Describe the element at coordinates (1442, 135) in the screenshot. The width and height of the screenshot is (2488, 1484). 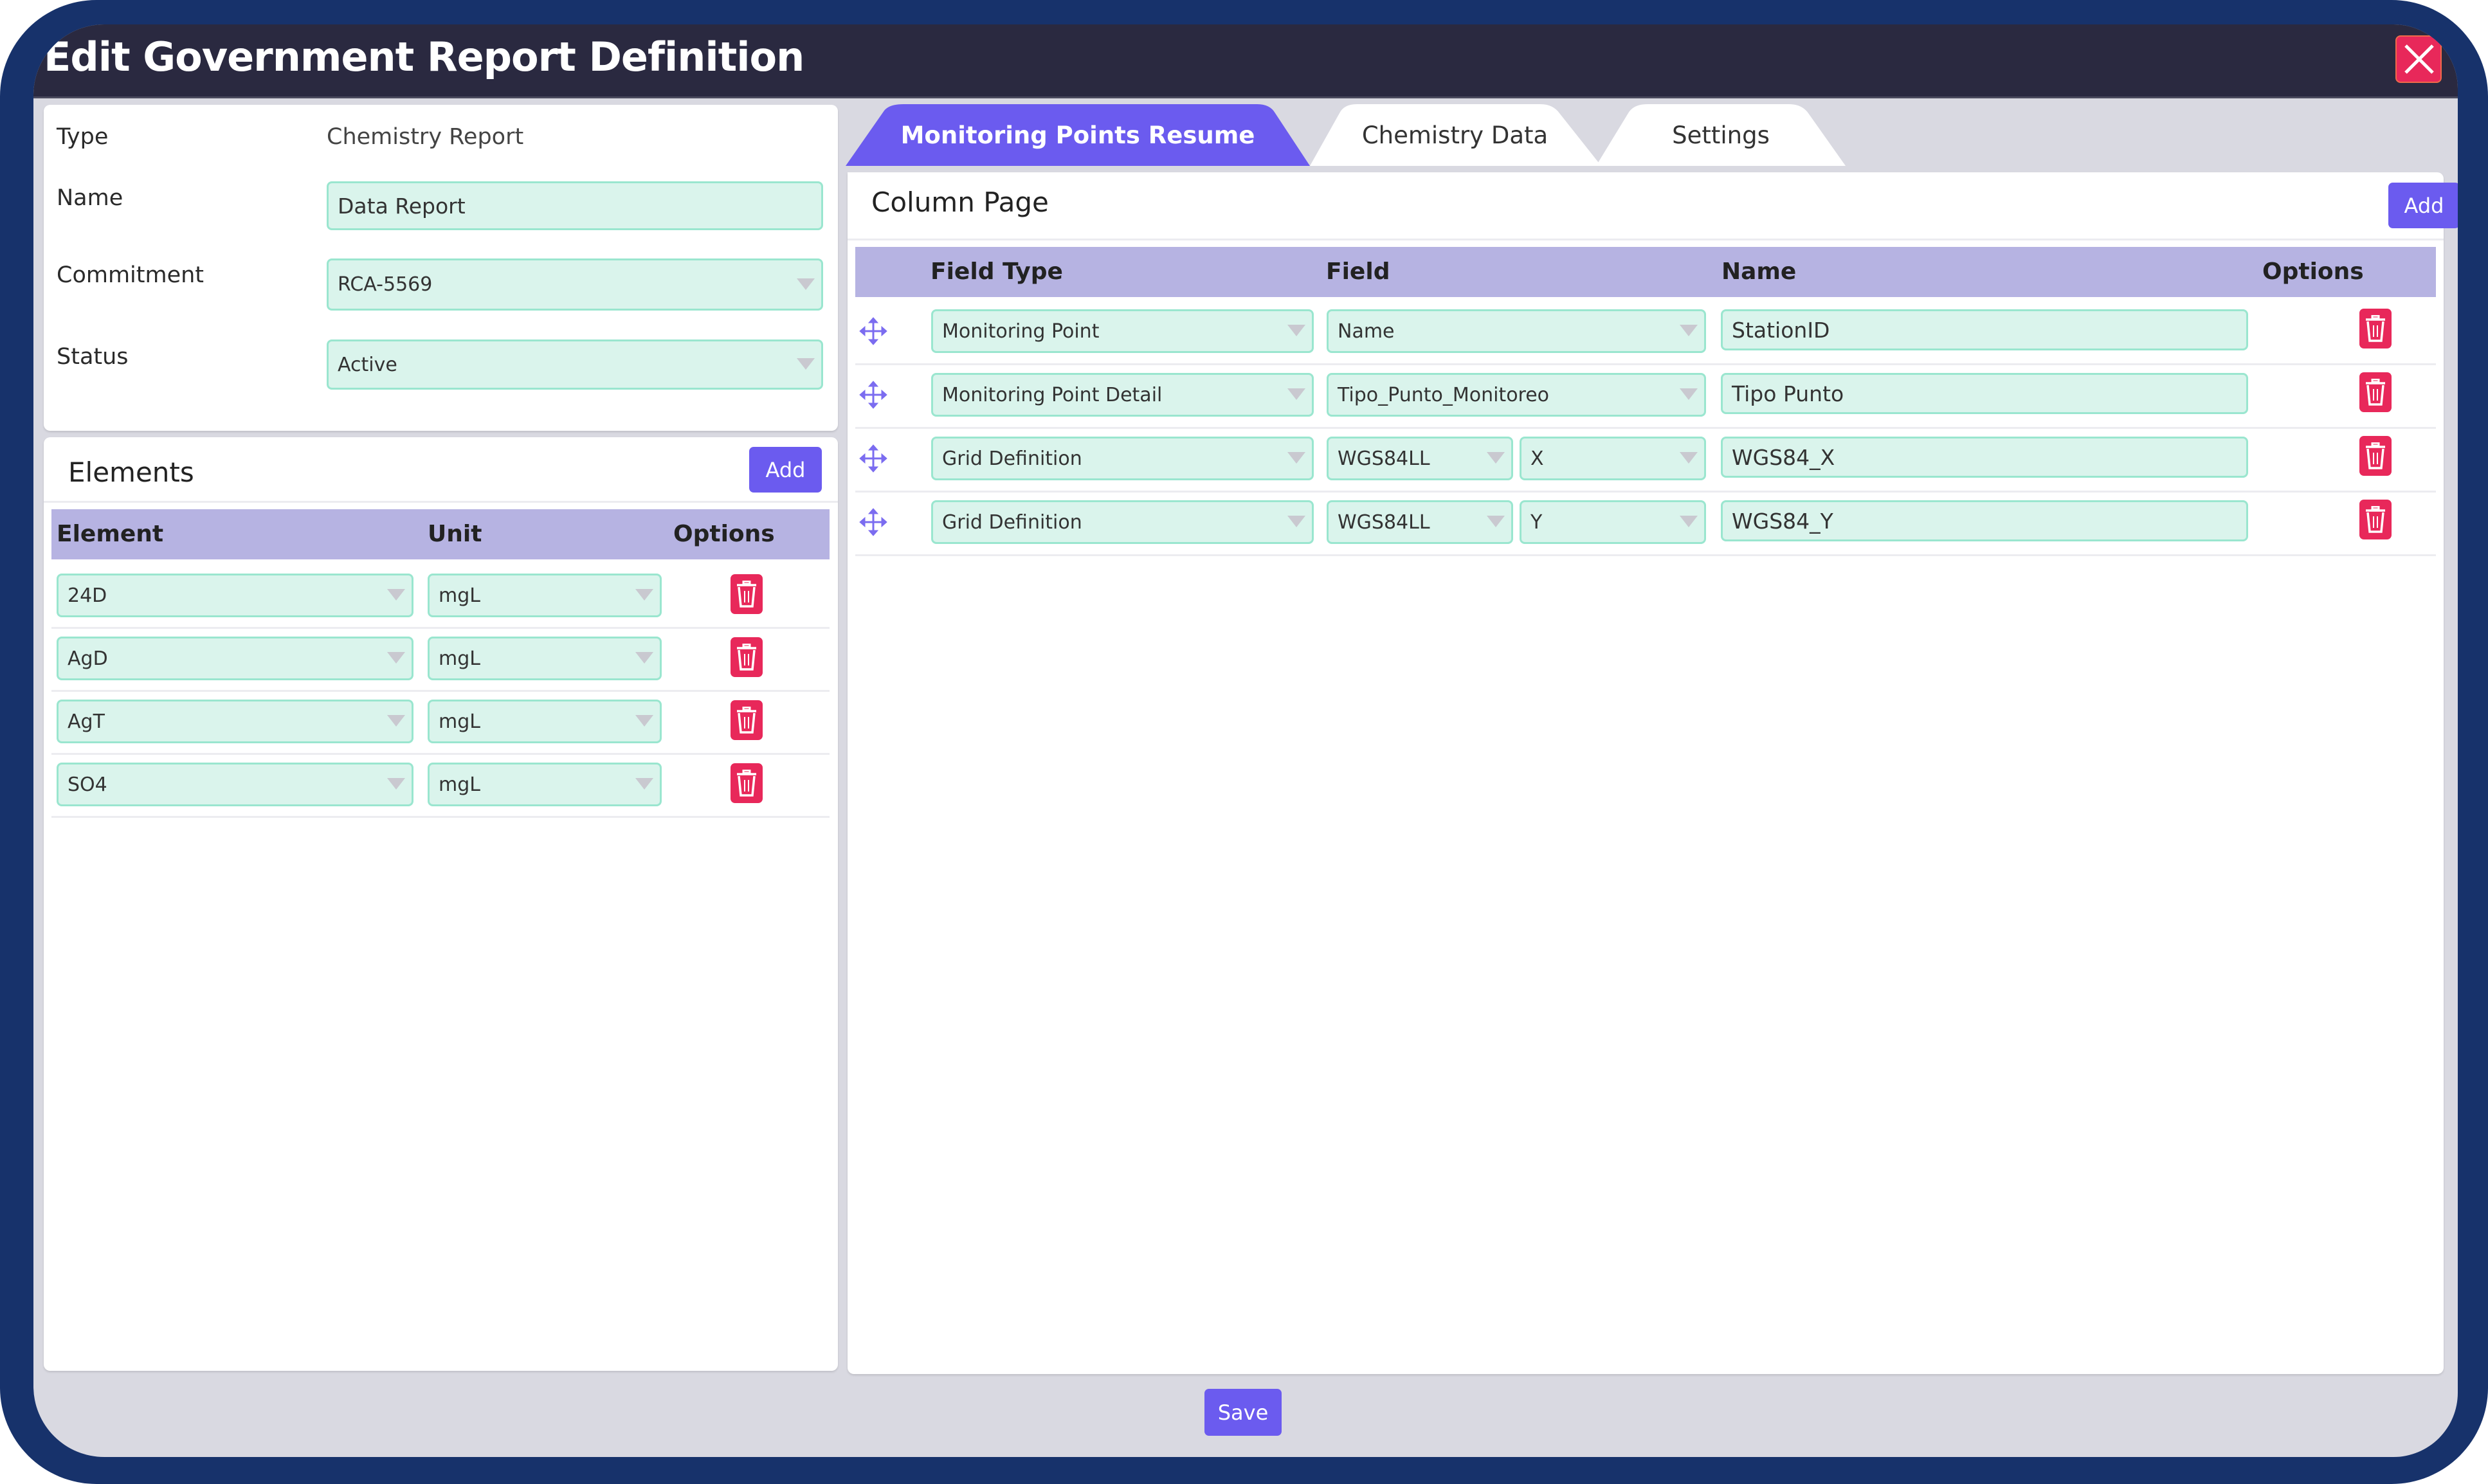
I see `tab-chemistry-data: Chemistry Data` at that location.